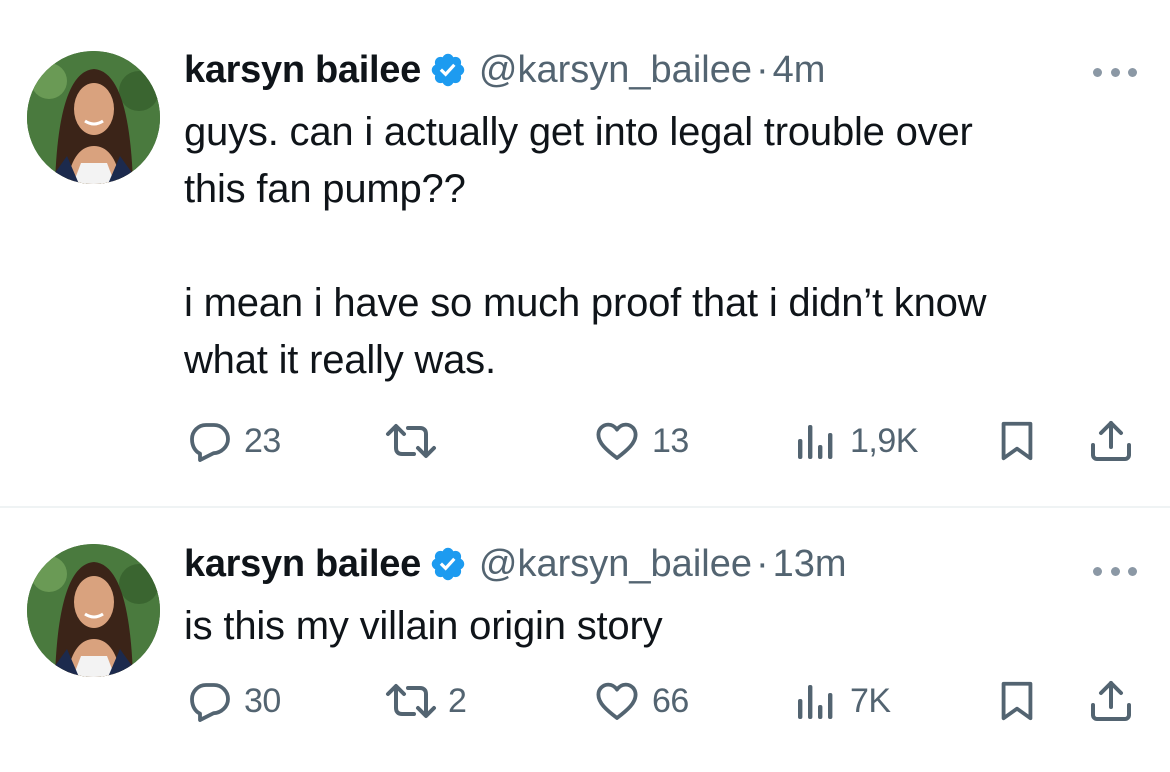 This screenshot has height=772, width=1170. What do you see at coordinates (457, 700) in the screenshot?
I see `retweet-count: 2` at bounding box center [457, 700].